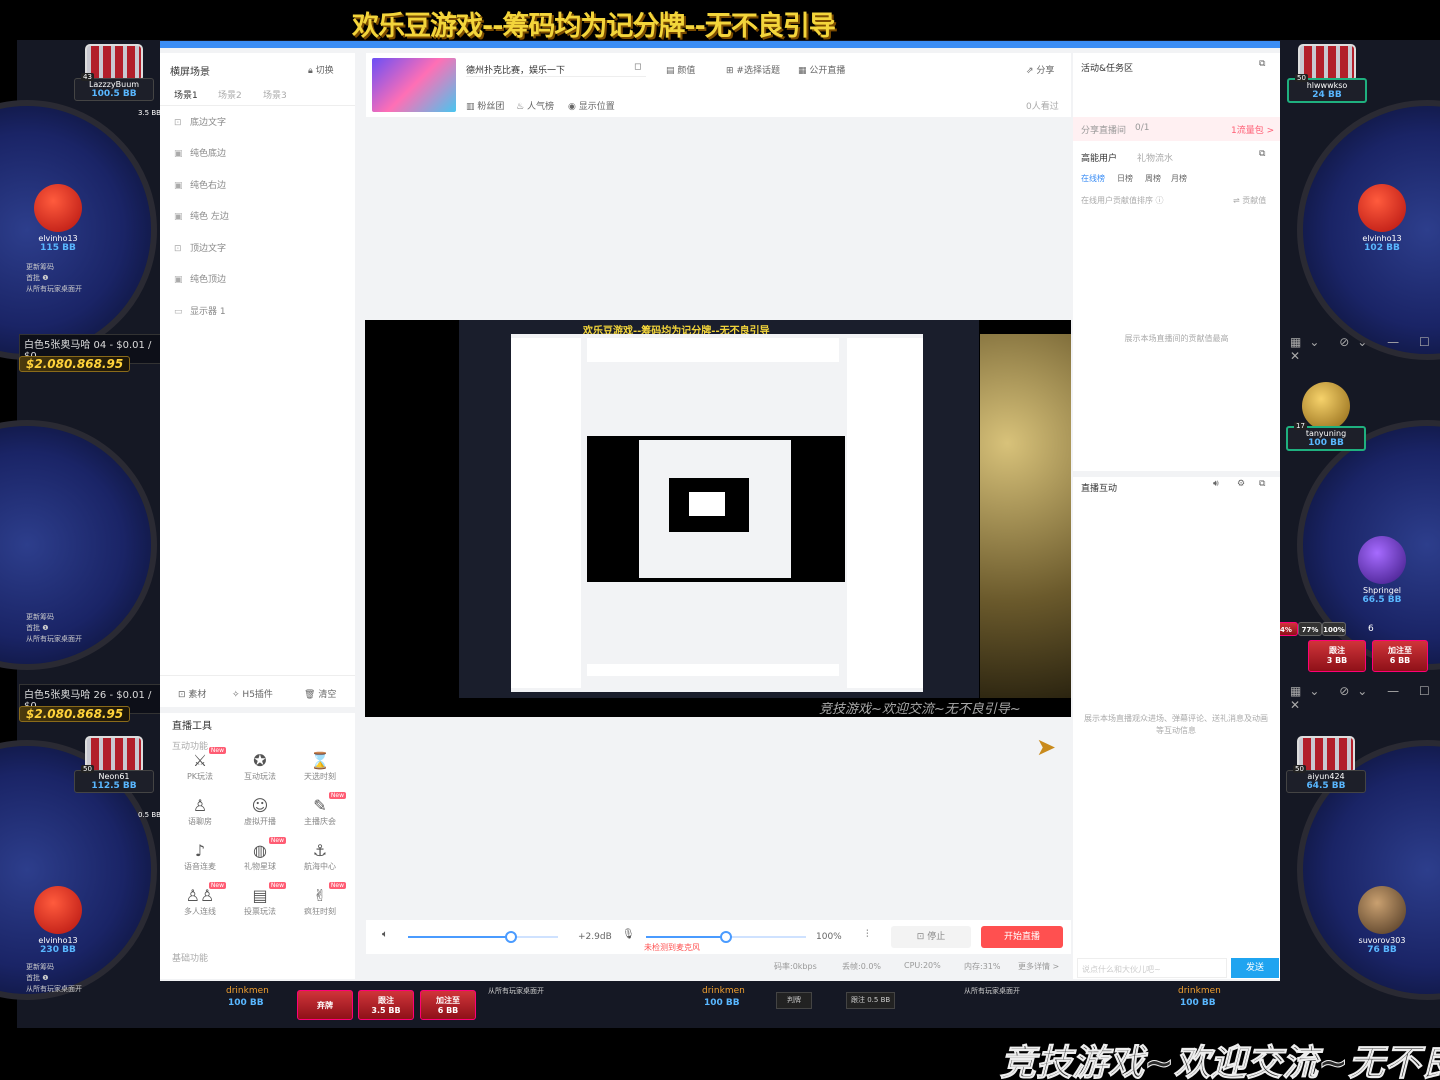  Describe the element at coordinates (320, 809) in the screenshot. I see `tool-party: ✎ New 主播庆会` at that location.